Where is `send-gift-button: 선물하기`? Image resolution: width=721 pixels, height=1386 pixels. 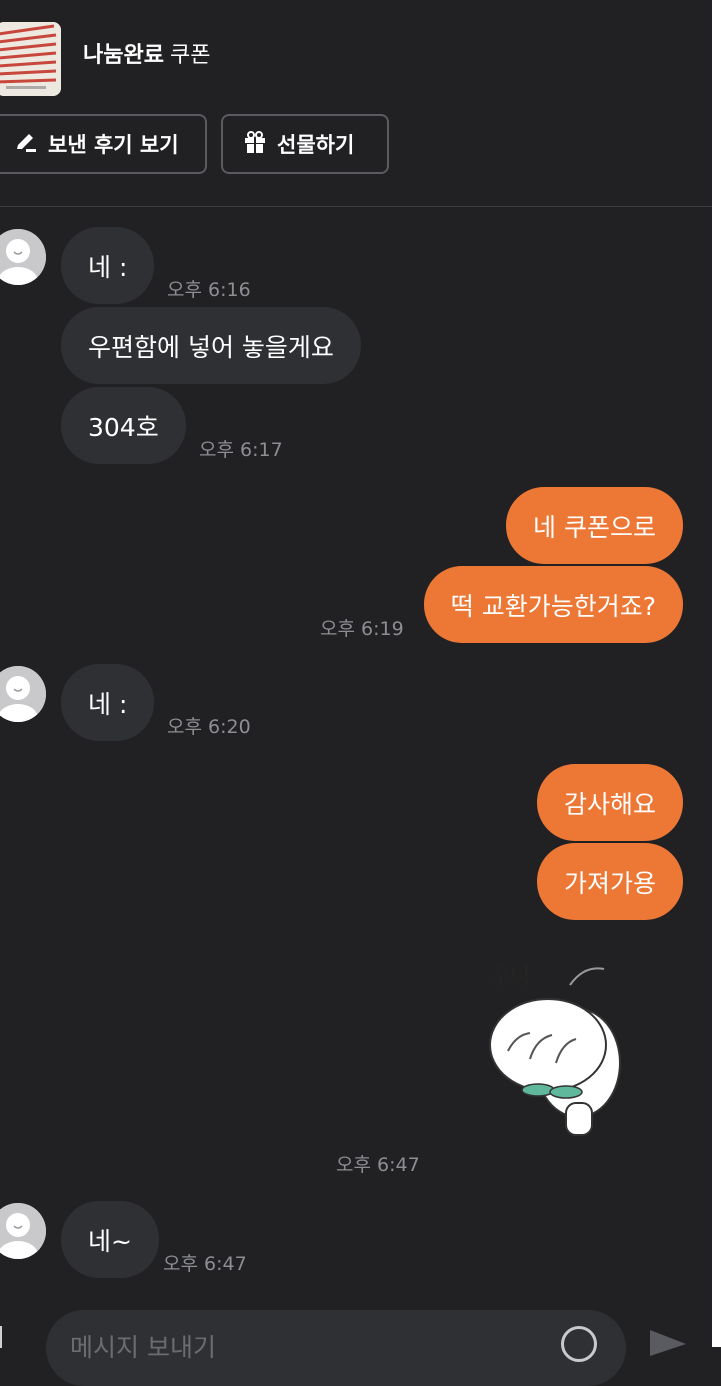
send-gift-button: 선물하기 is located at coordinates (305, 144).